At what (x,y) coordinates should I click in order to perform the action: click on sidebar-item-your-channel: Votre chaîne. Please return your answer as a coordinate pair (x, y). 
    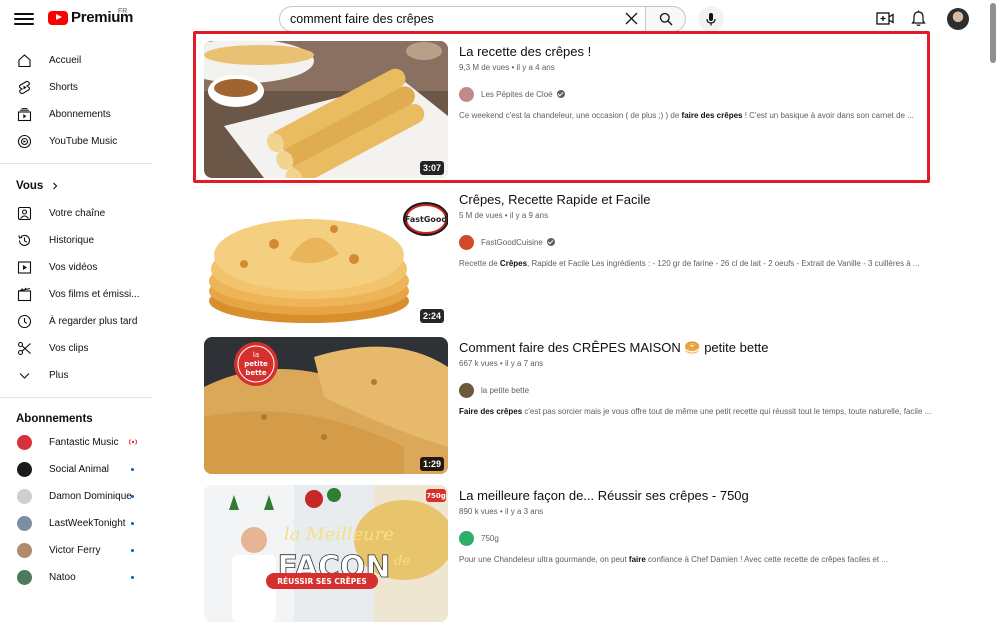
    Looking at the image, I should click on (80, 213).